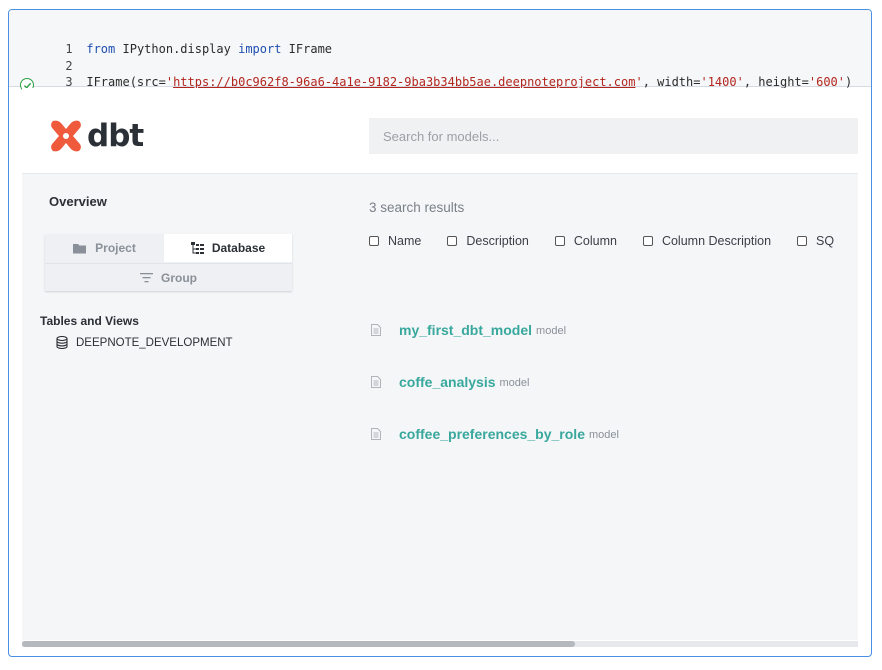 This screenshot has height=670, width=882. What do you see at coordinates (126, 82) in the screenshot?
I see `call-expression: IFrame(src=` at bounding box center [126, 82].